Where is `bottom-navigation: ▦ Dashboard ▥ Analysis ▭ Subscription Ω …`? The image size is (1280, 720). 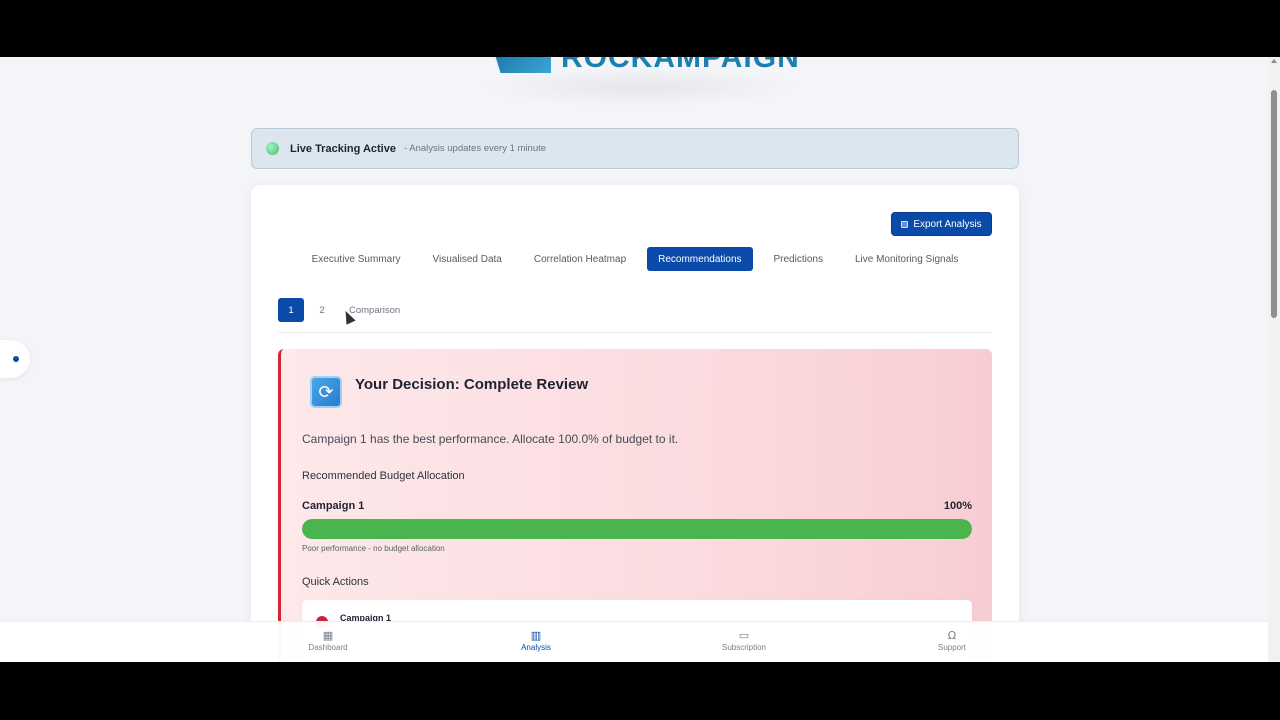
bottom-navigation: ▦ Dashboard ▥ Analysis ▭ Subscription Ω … is located at coordinates (640, 641).